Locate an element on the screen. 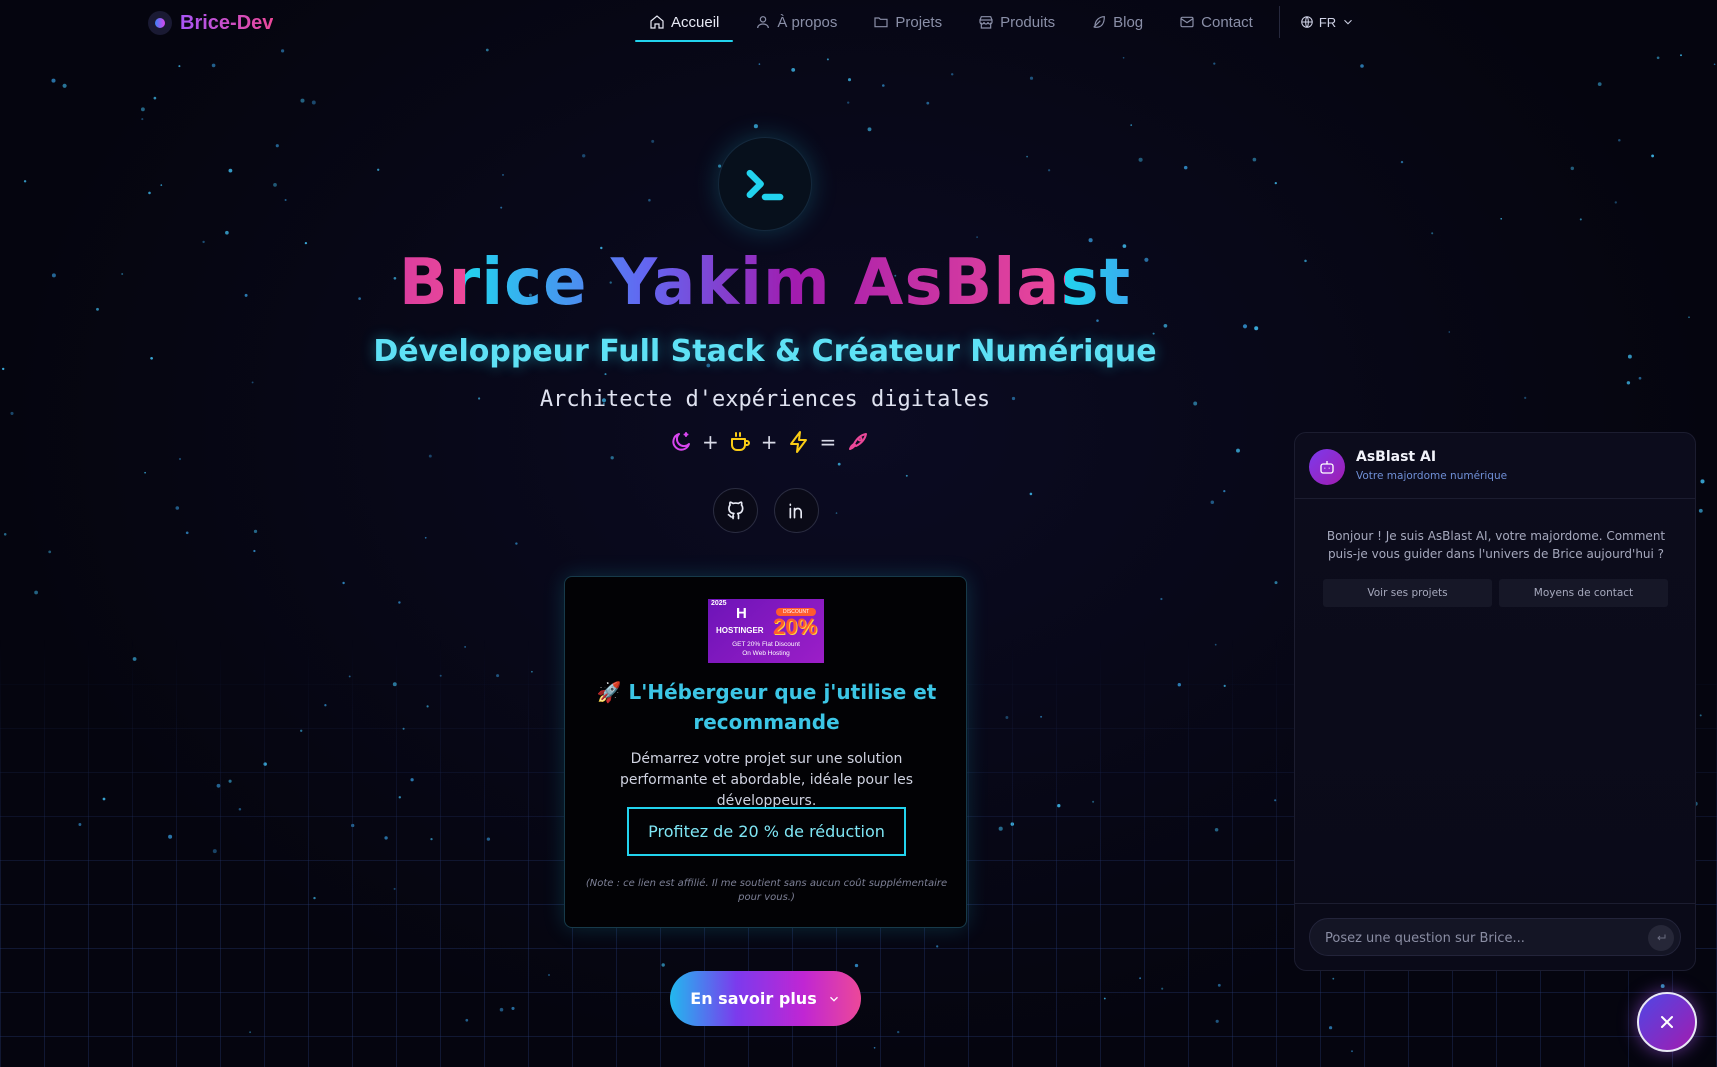 This screenshot has width=1717, height=1067. learn-more-button: En savoir plus is located at coordinates (765, 998).